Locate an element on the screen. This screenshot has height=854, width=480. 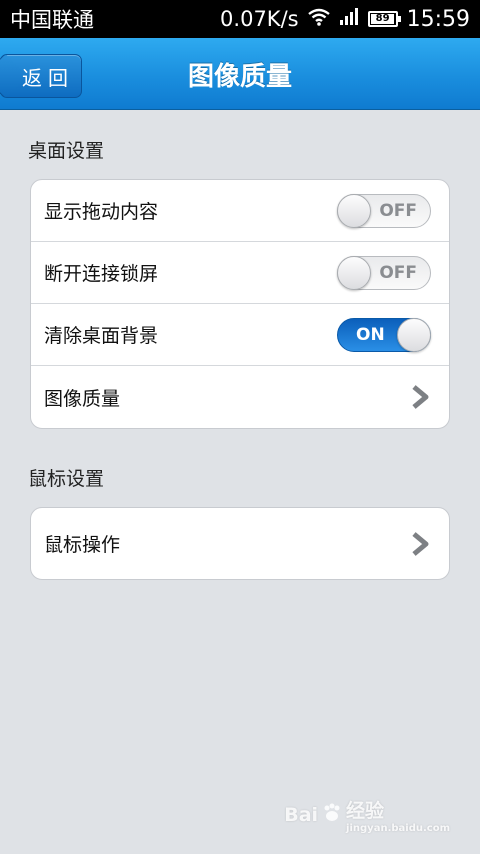
baidu-watermark: Bai 经验 jingyan.baidu.com is located at coordinates (367, 815).